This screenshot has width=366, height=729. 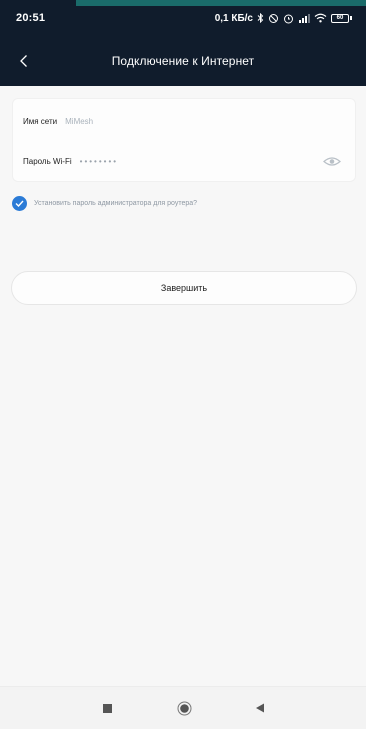 I want to click on network-name-row: Имя сети MiMesh, so click(x=184, y=121).